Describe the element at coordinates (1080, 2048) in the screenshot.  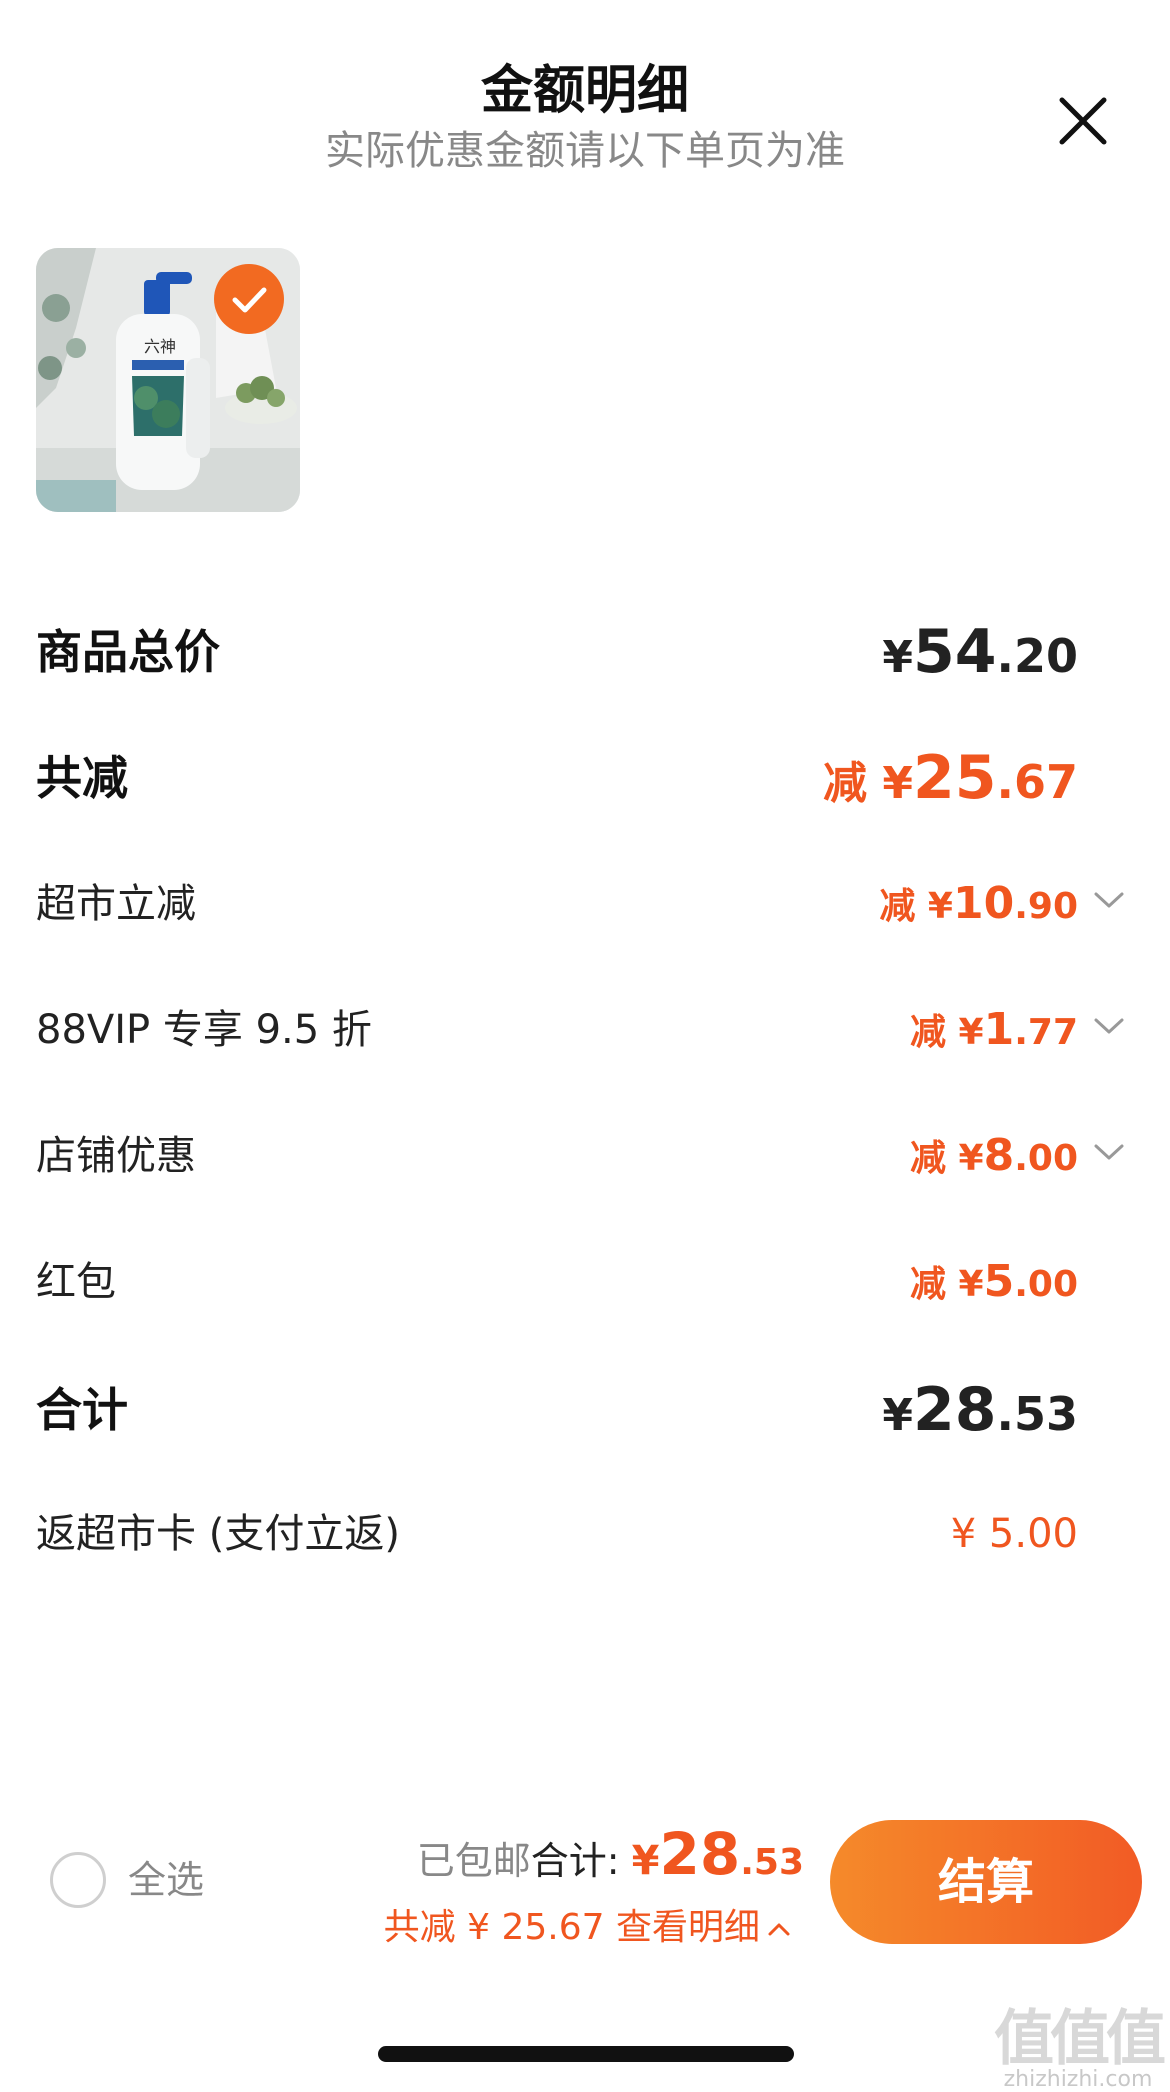
I see `watermark: 值值值 zhizhizhi.com` at that location.